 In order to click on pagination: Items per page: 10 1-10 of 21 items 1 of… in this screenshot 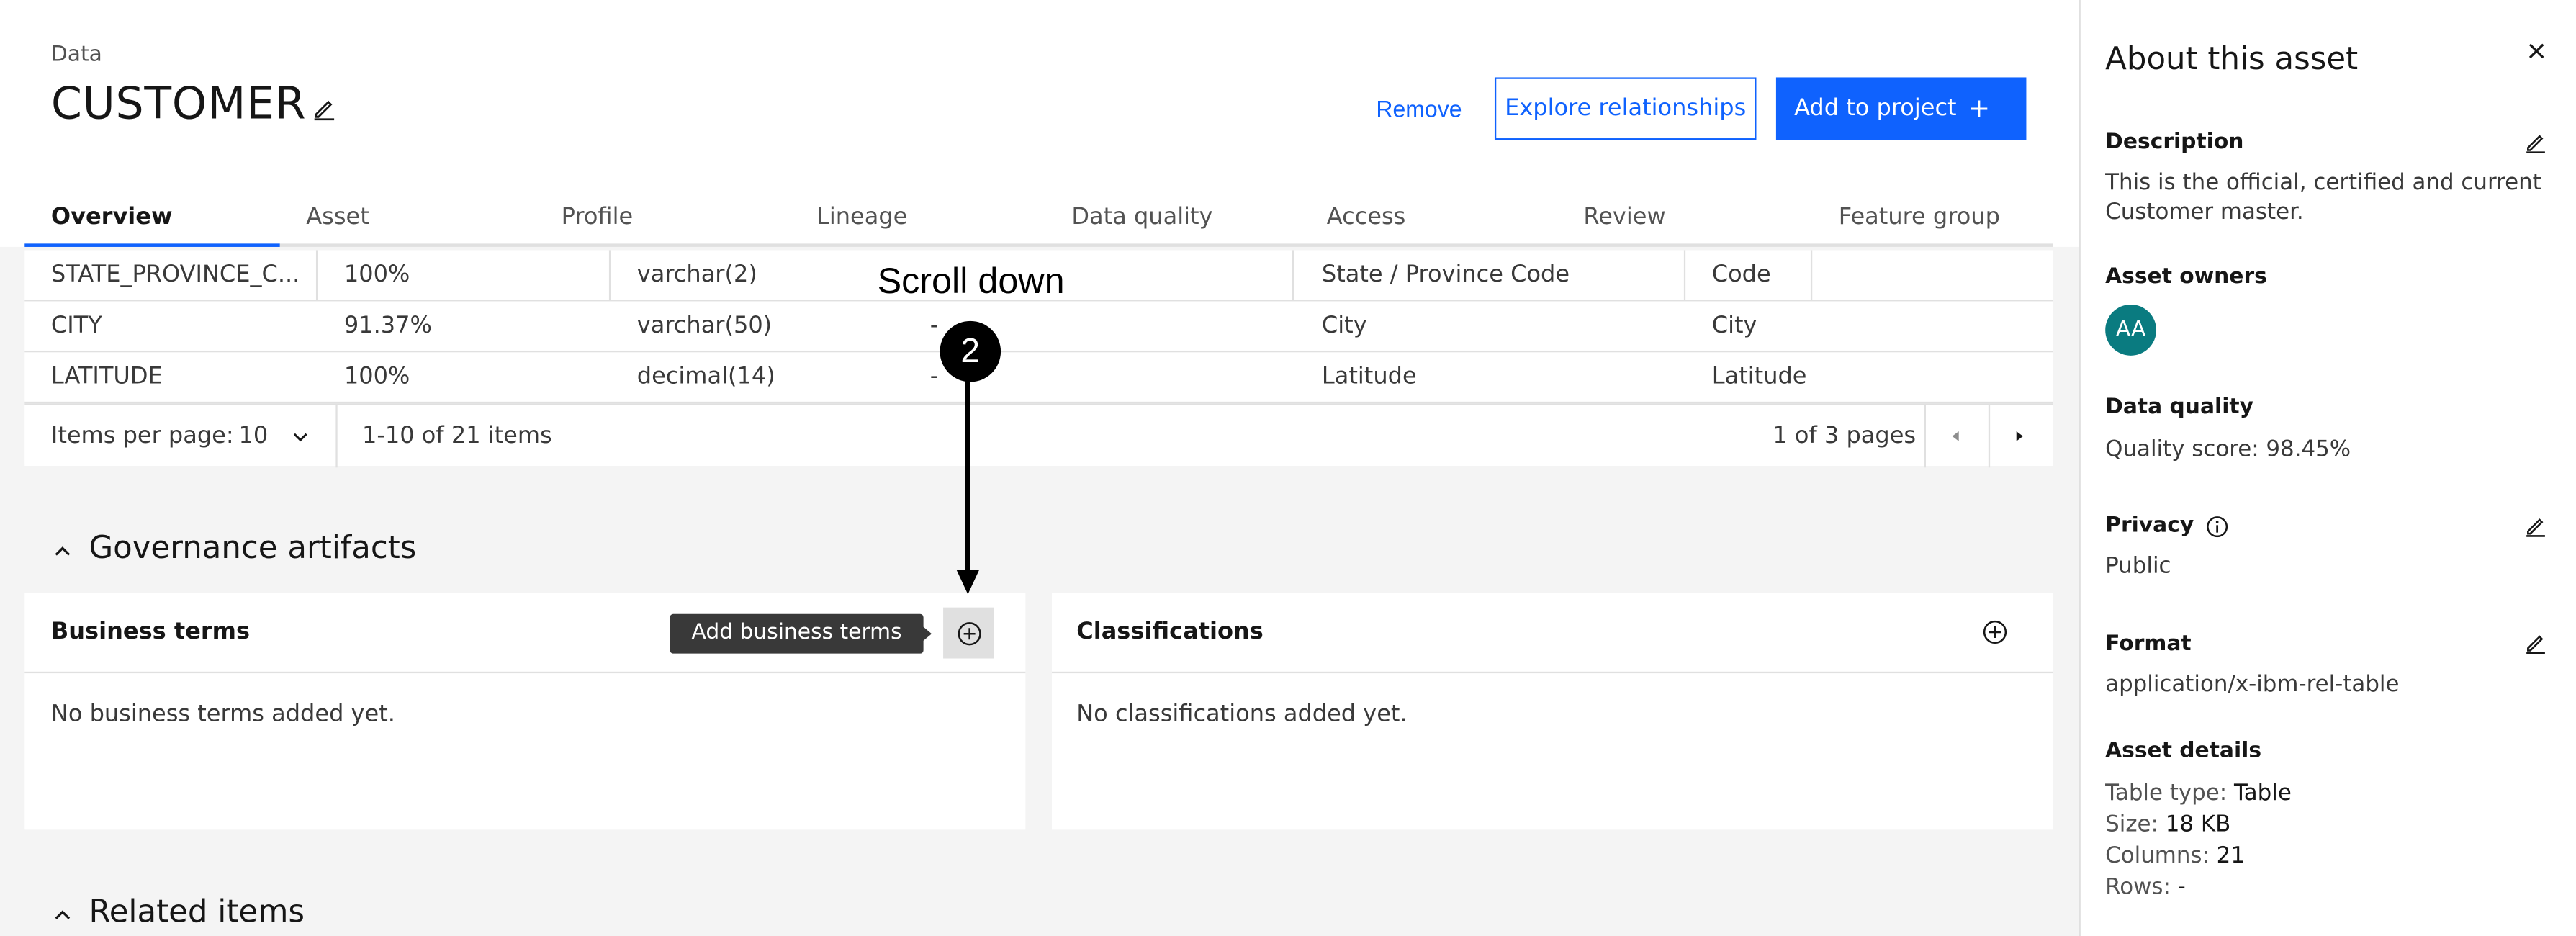, I will do `click(1038, 435)`.